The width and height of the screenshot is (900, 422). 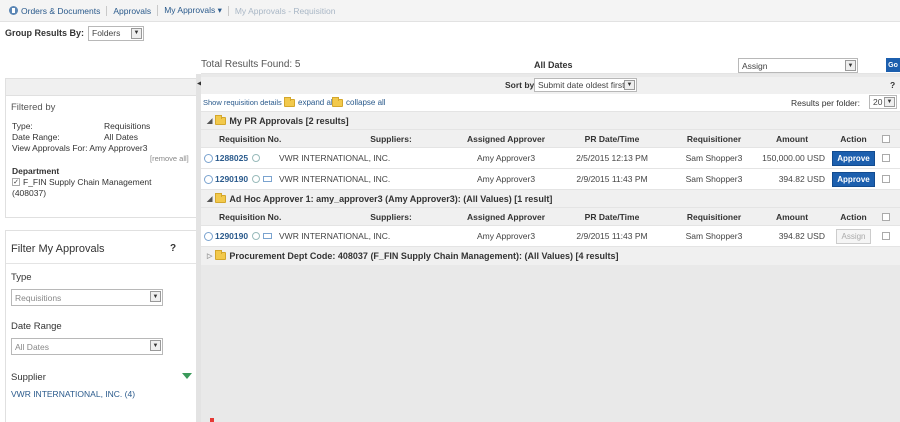 I want to click on sort-select: Submit date oldest first ▼, so click(x=585, y=85).